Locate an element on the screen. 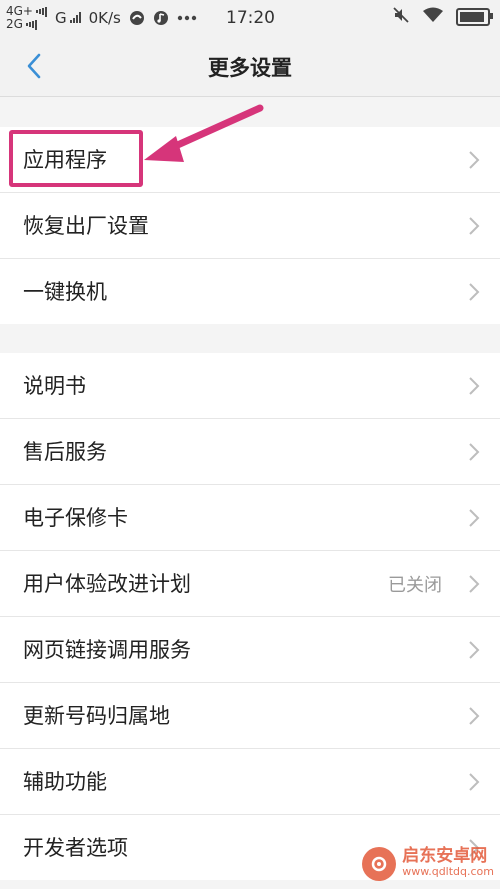 The width and height of the screenshot is (500, 889). menu-item-label: 一键换机 is located at coordinates (65, 292).